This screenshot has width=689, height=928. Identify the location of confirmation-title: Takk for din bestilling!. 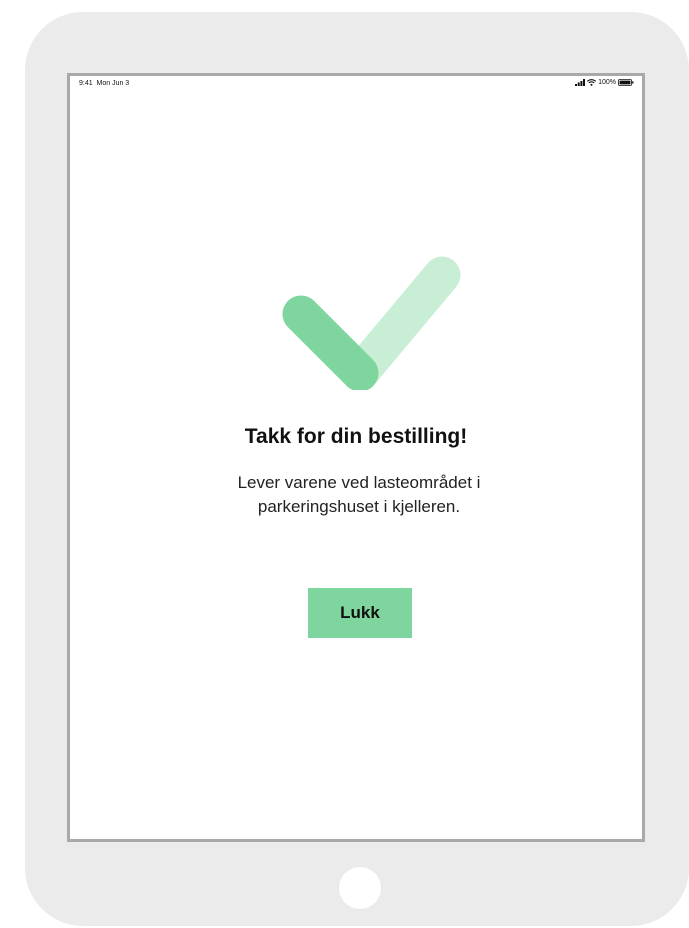
(356, 436).